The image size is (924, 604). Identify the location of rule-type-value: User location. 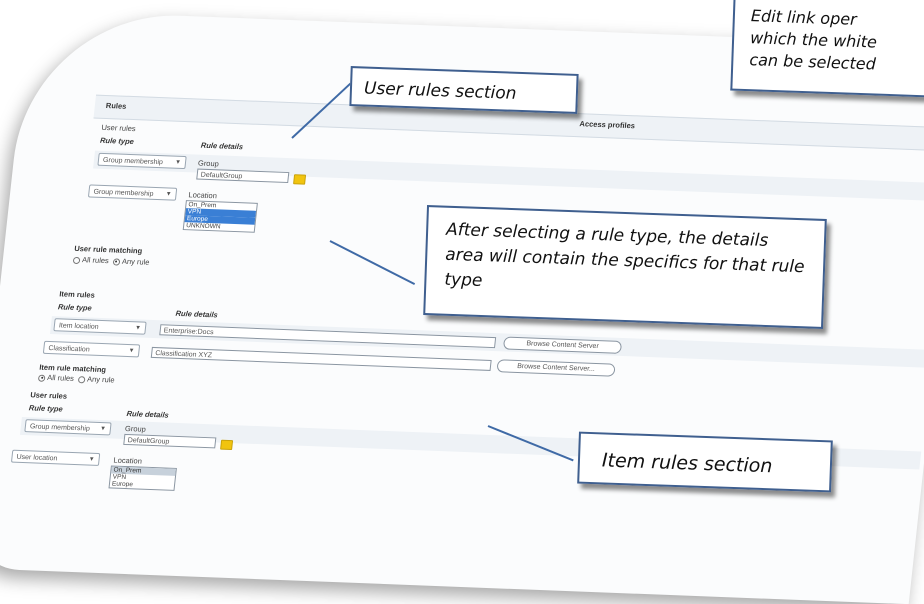
(37, 458).